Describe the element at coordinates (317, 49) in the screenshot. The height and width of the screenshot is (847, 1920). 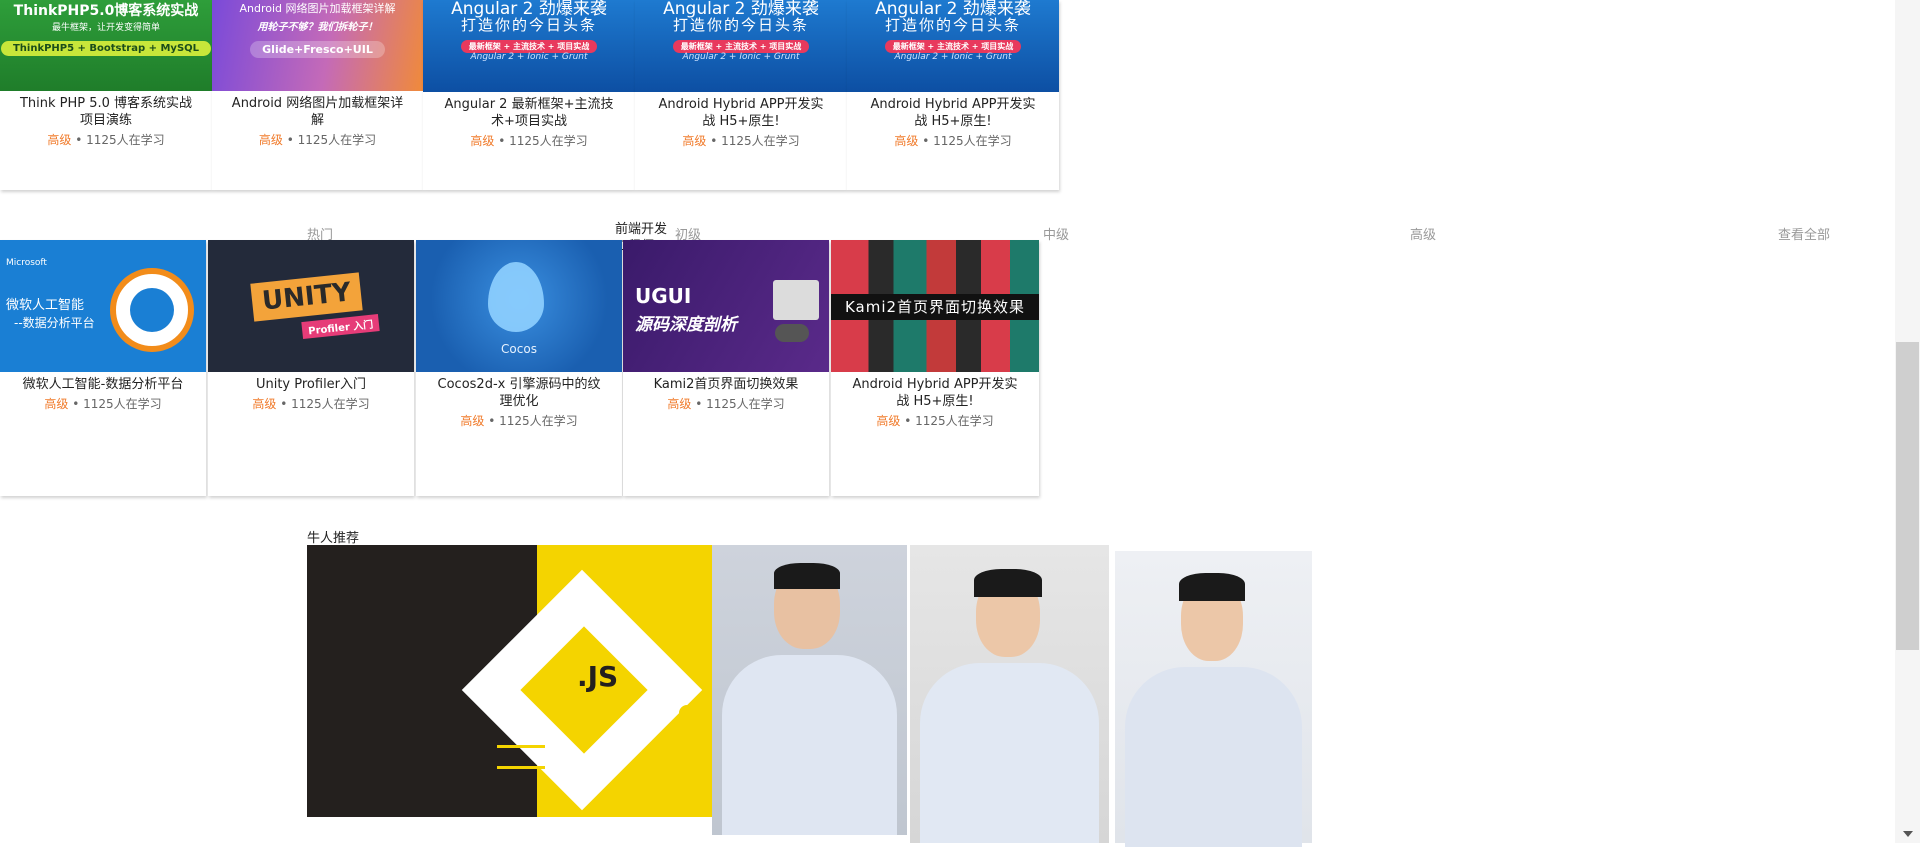
I see `banner-pill: Glide+Fresco+UIL` at that location.